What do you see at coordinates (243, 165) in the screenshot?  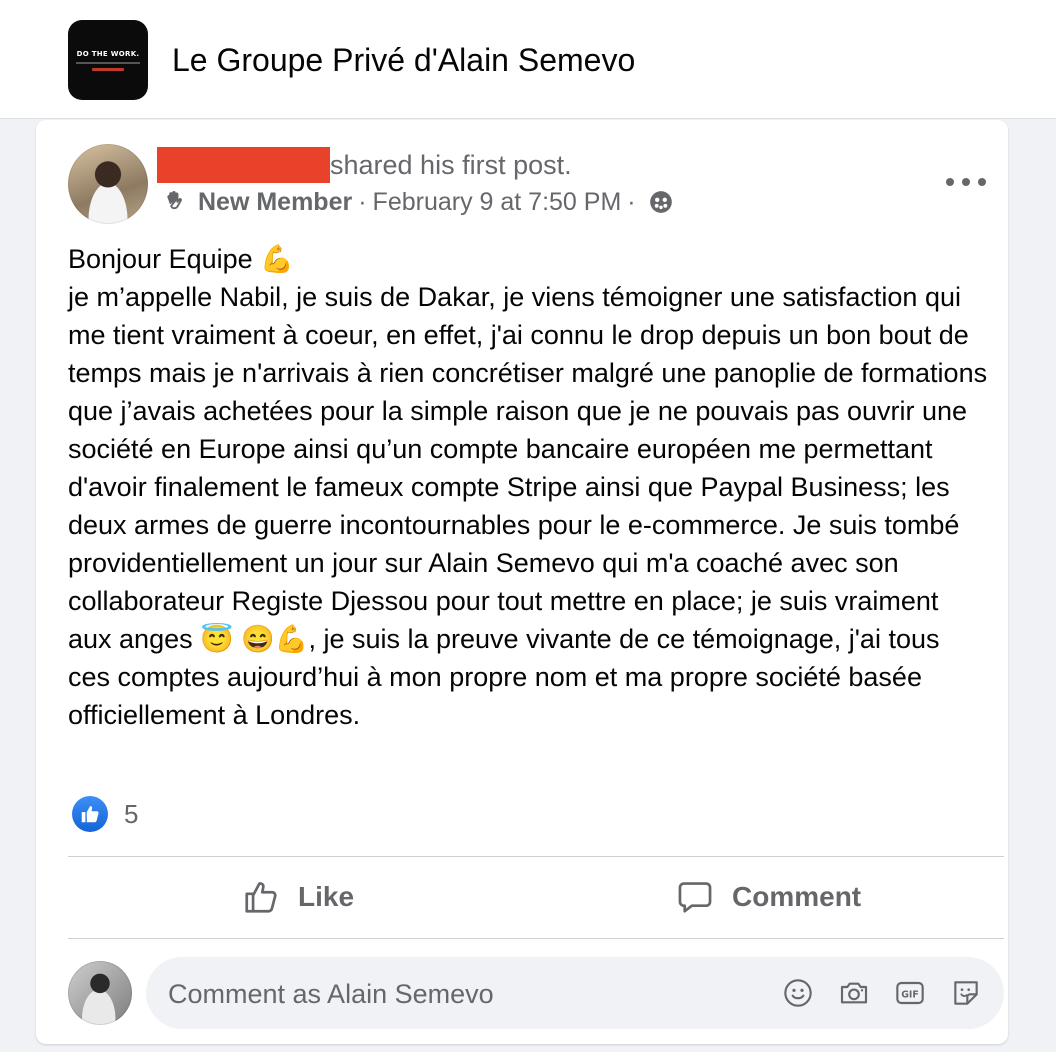 I see `author-name-redacted` at bounding box center [243, 165].